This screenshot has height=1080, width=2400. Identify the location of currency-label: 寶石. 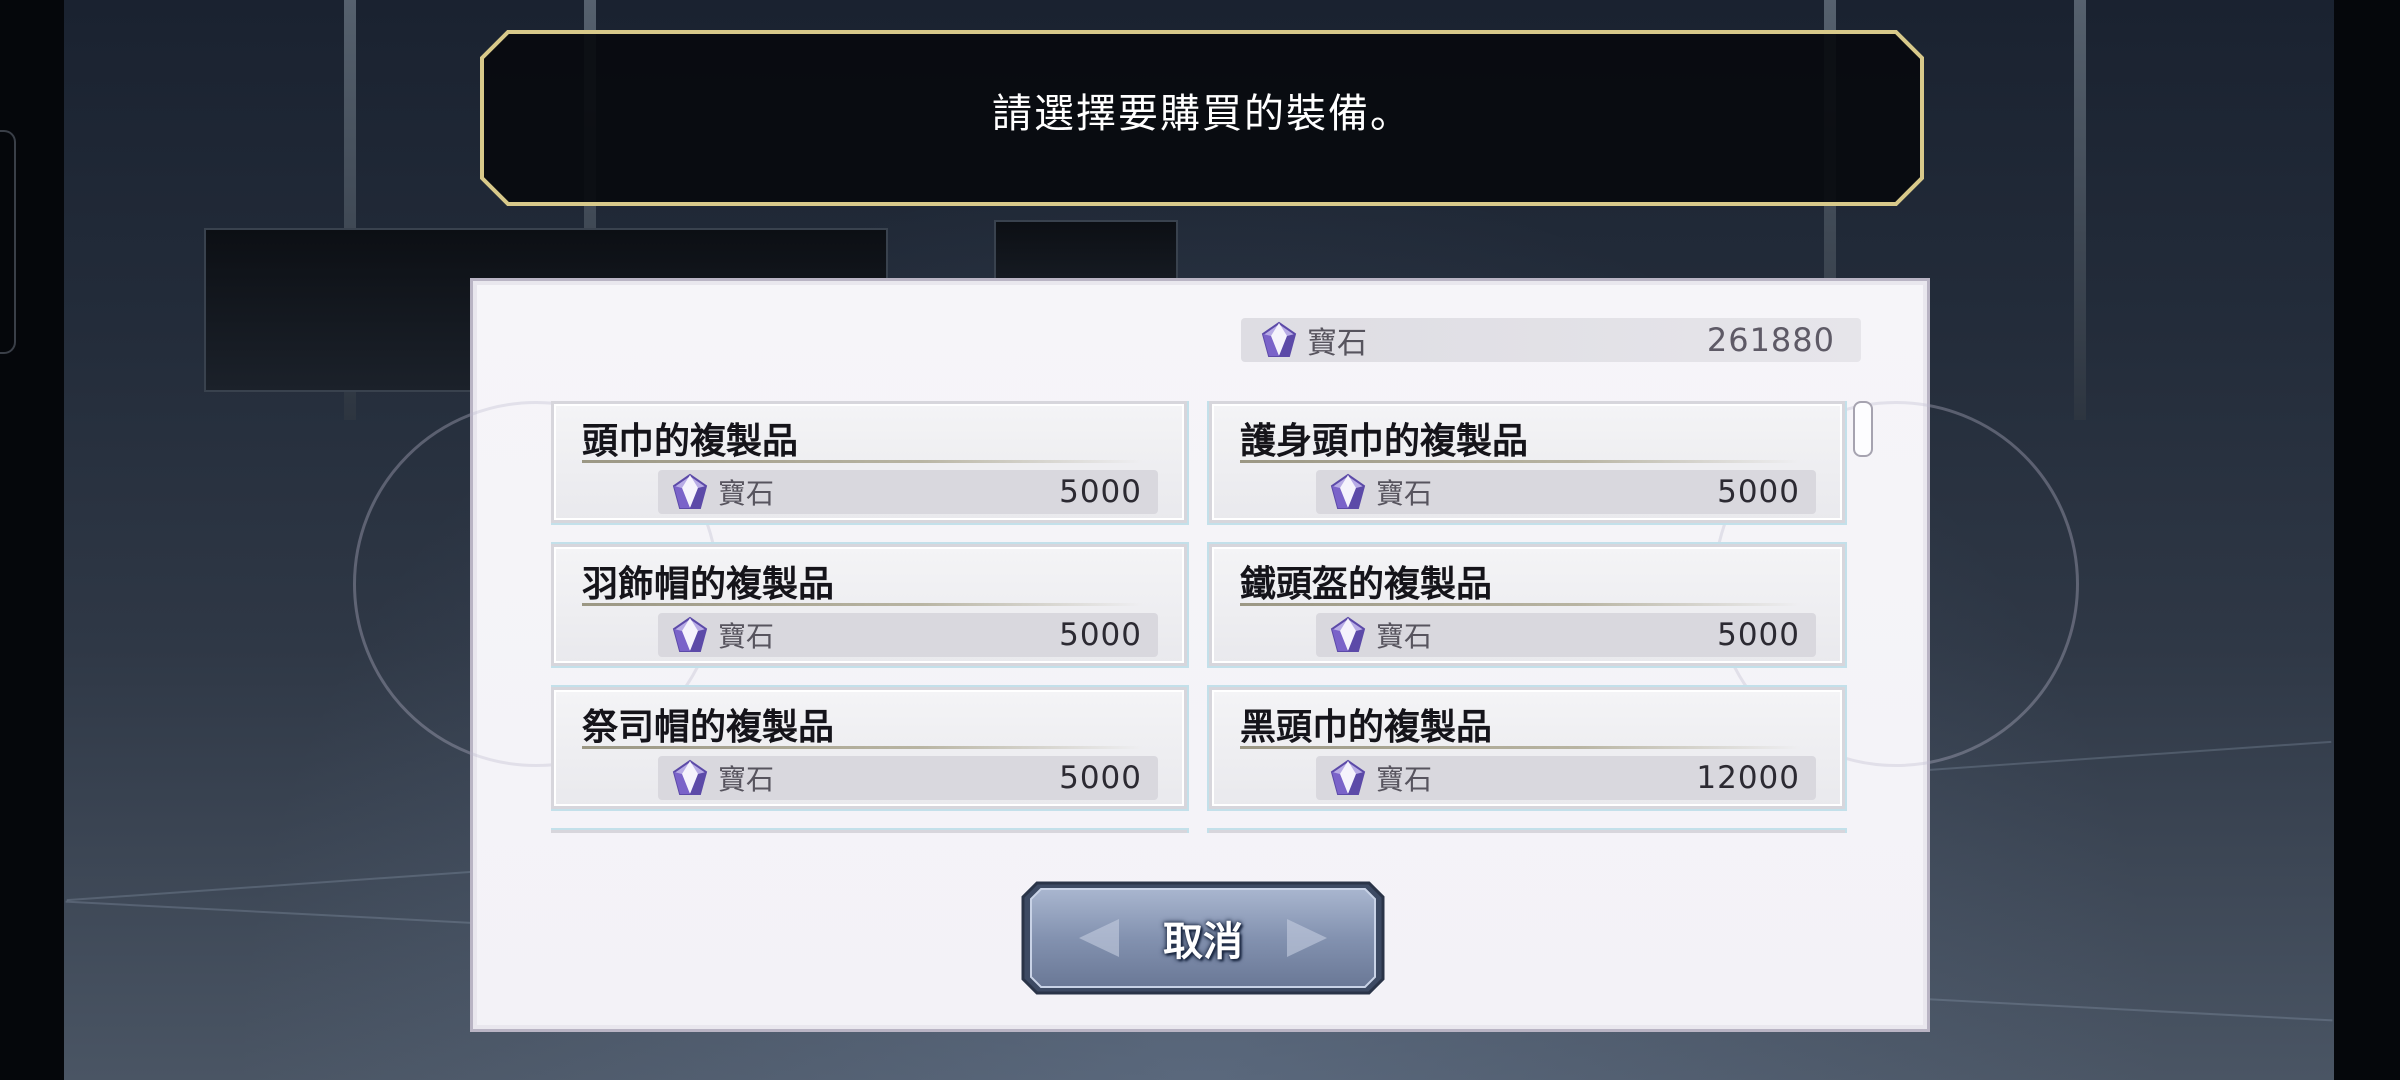
(1337, 343).